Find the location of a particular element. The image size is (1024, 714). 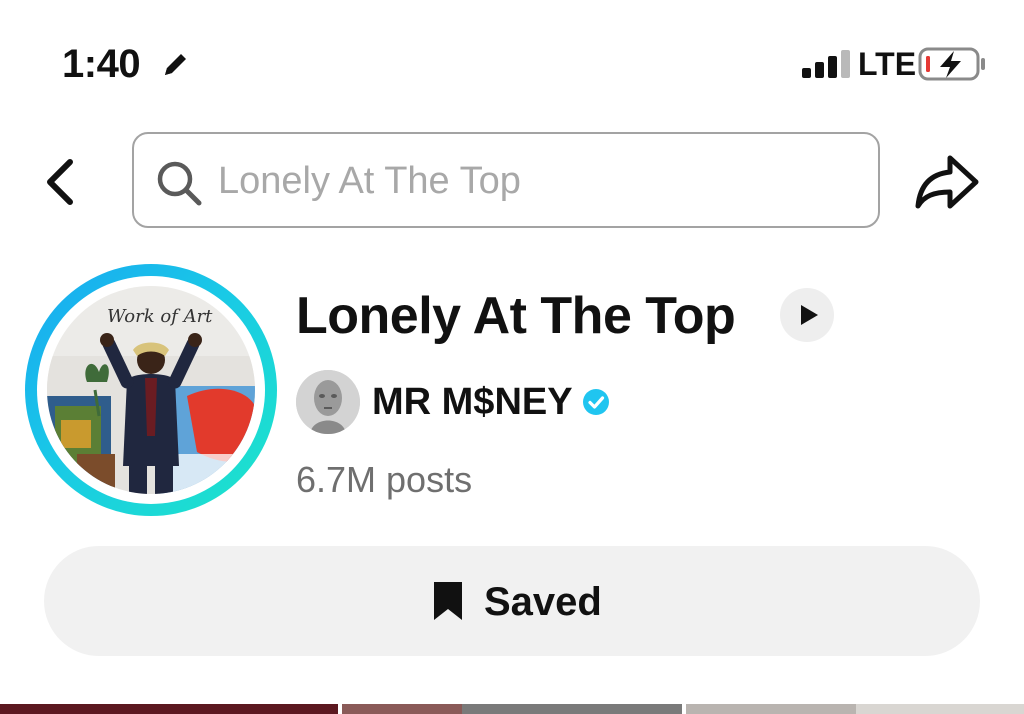

search-input: Lonely At The Top is located at coordinates (506, 180).